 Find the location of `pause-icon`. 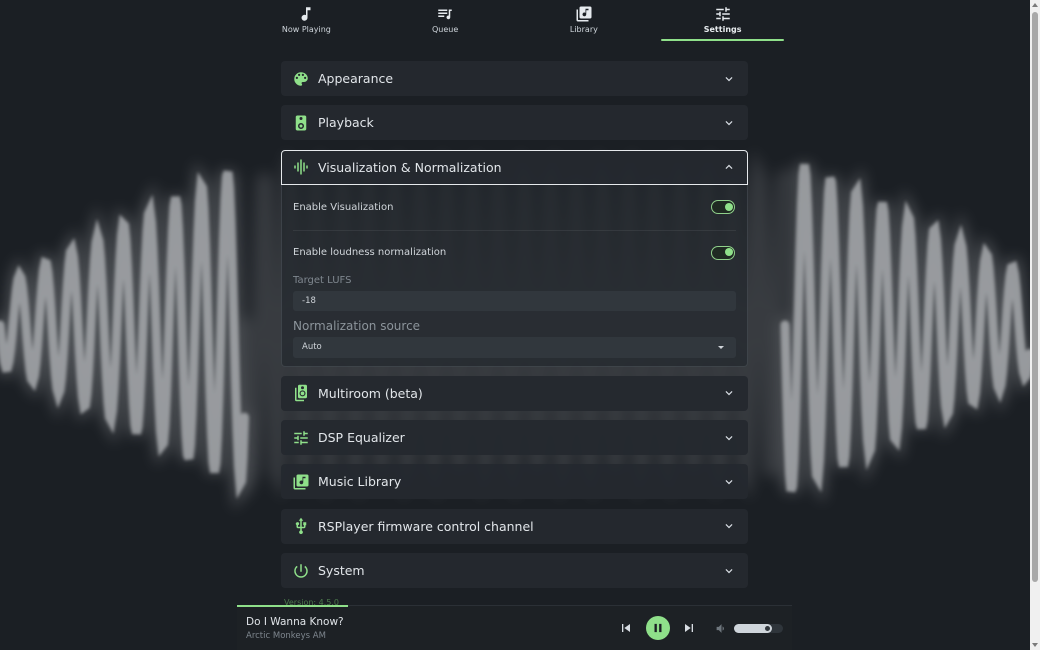

pause-icon is located at coordinates (658, 628).